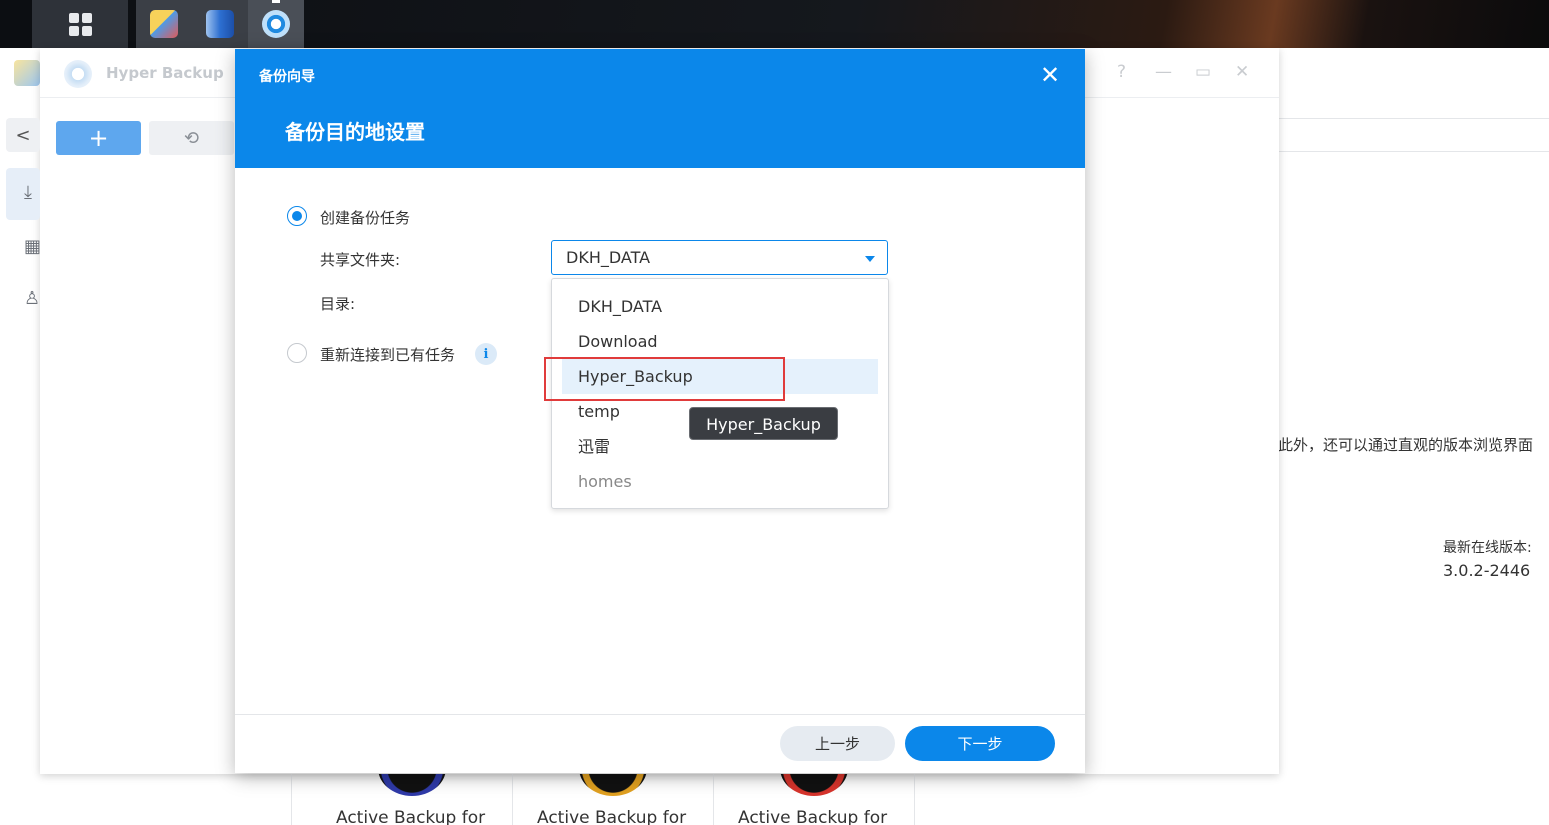 This screenshot has height=825, width=1549. What do you see at coordinates (486, 354) in the screenshot?
I see `info-icon: i` at bounding box center [486, 354].